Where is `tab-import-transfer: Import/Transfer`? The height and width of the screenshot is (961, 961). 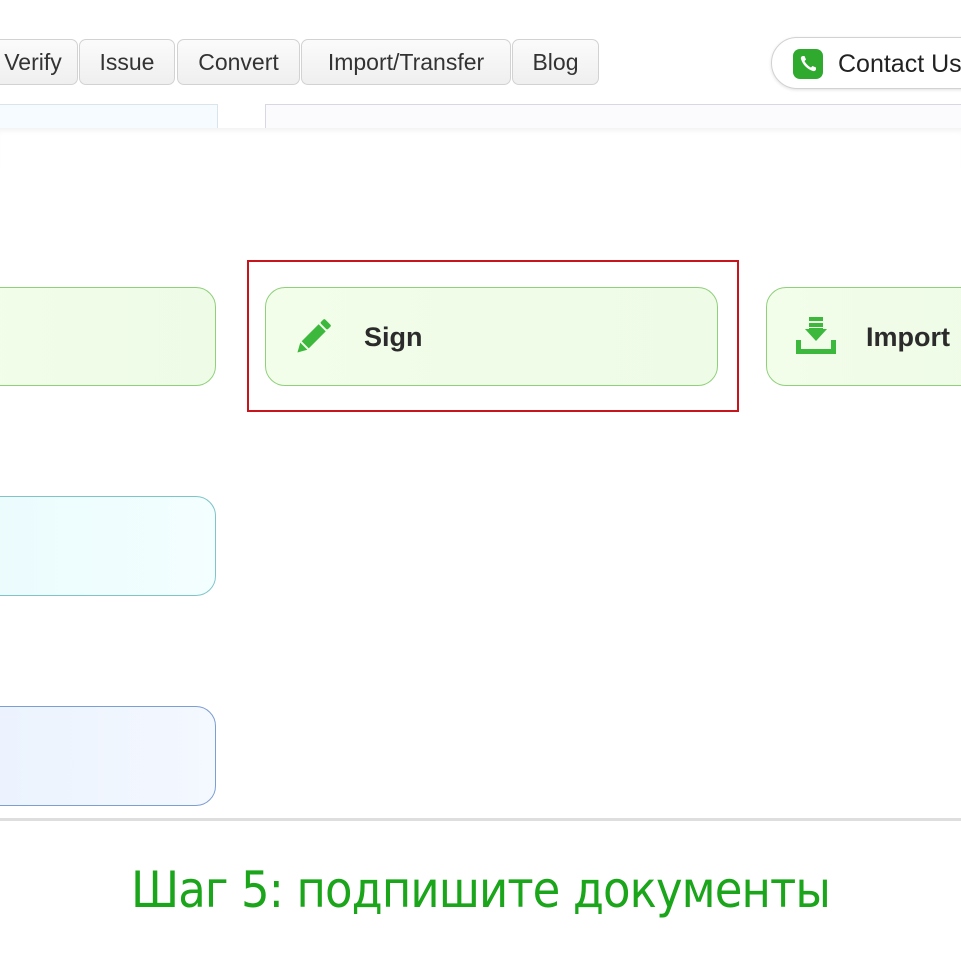 tab-import-transfer: Import/Transfer is located at coordinates (406, 62).